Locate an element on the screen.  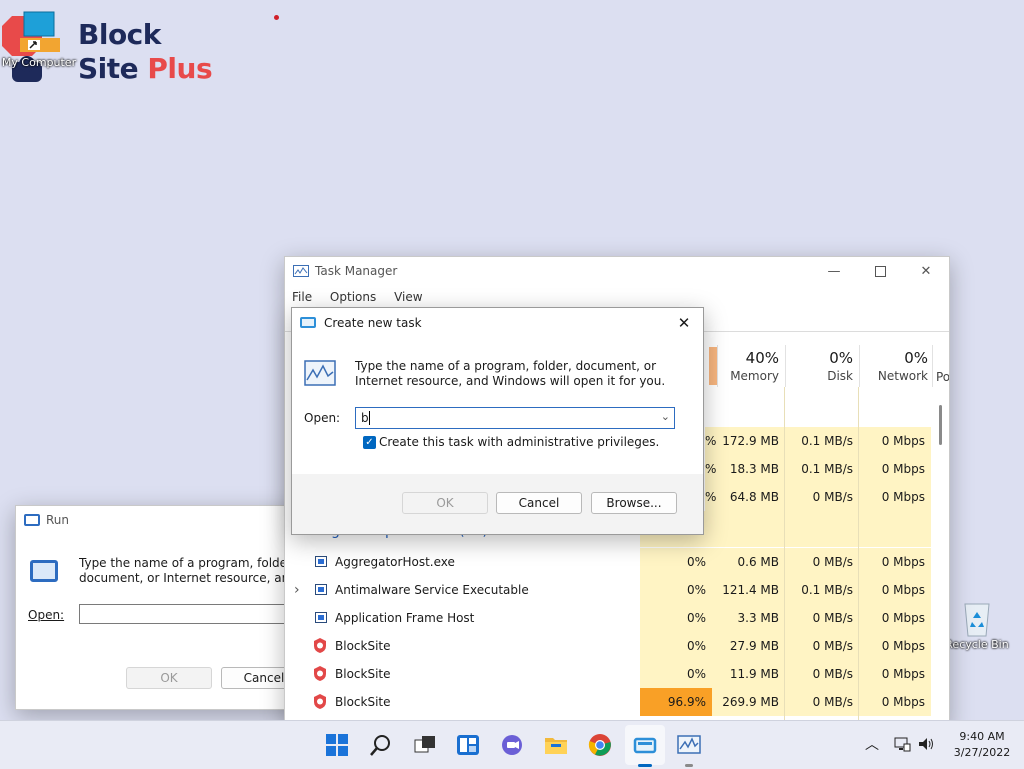
minimize-button: — is located at coordinates (834, 271).